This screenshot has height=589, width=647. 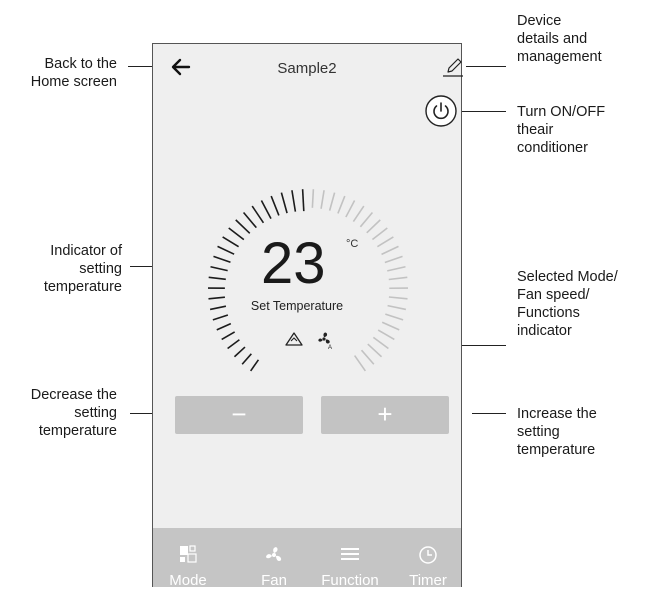 What do you see at coordinates (385, 415) in the screenshot?
I see `increase-temperature-button: +` at bounding box center [385, 415].